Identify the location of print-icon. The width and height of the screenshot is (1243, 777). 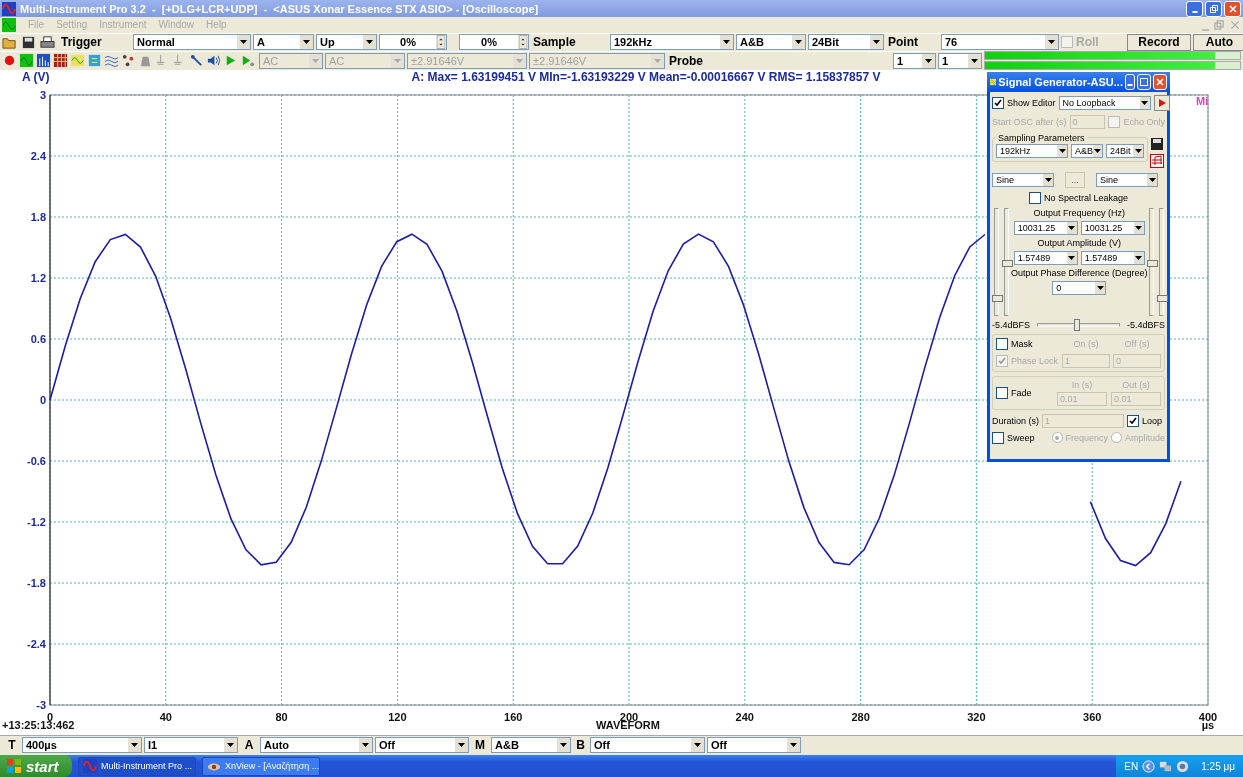
(47, 42).